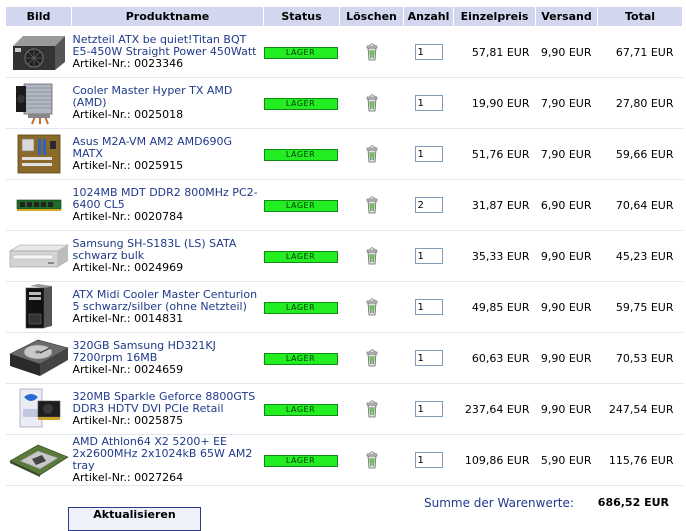  What do you see at coordinates (128, 216) in the screenshot?
I see `article-number: Artikel-Nr.: 0020784` at bounding box center [128, 216].